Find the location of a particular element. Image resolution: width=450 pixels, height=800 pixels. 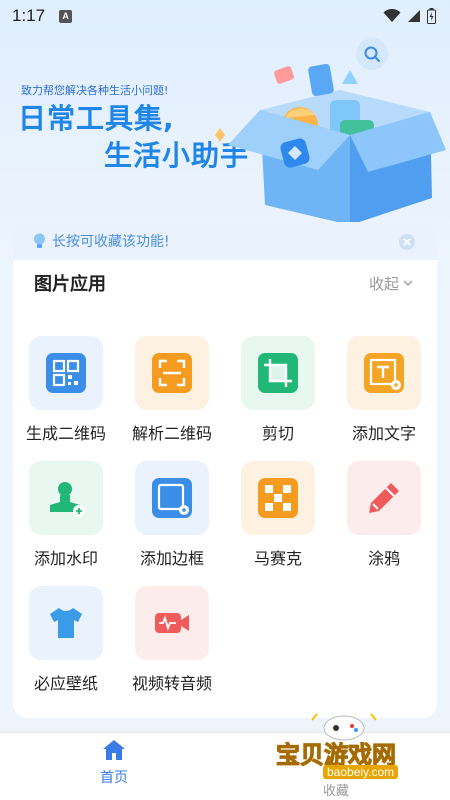

toolbox-illustration is located at coordinates (330, 144).